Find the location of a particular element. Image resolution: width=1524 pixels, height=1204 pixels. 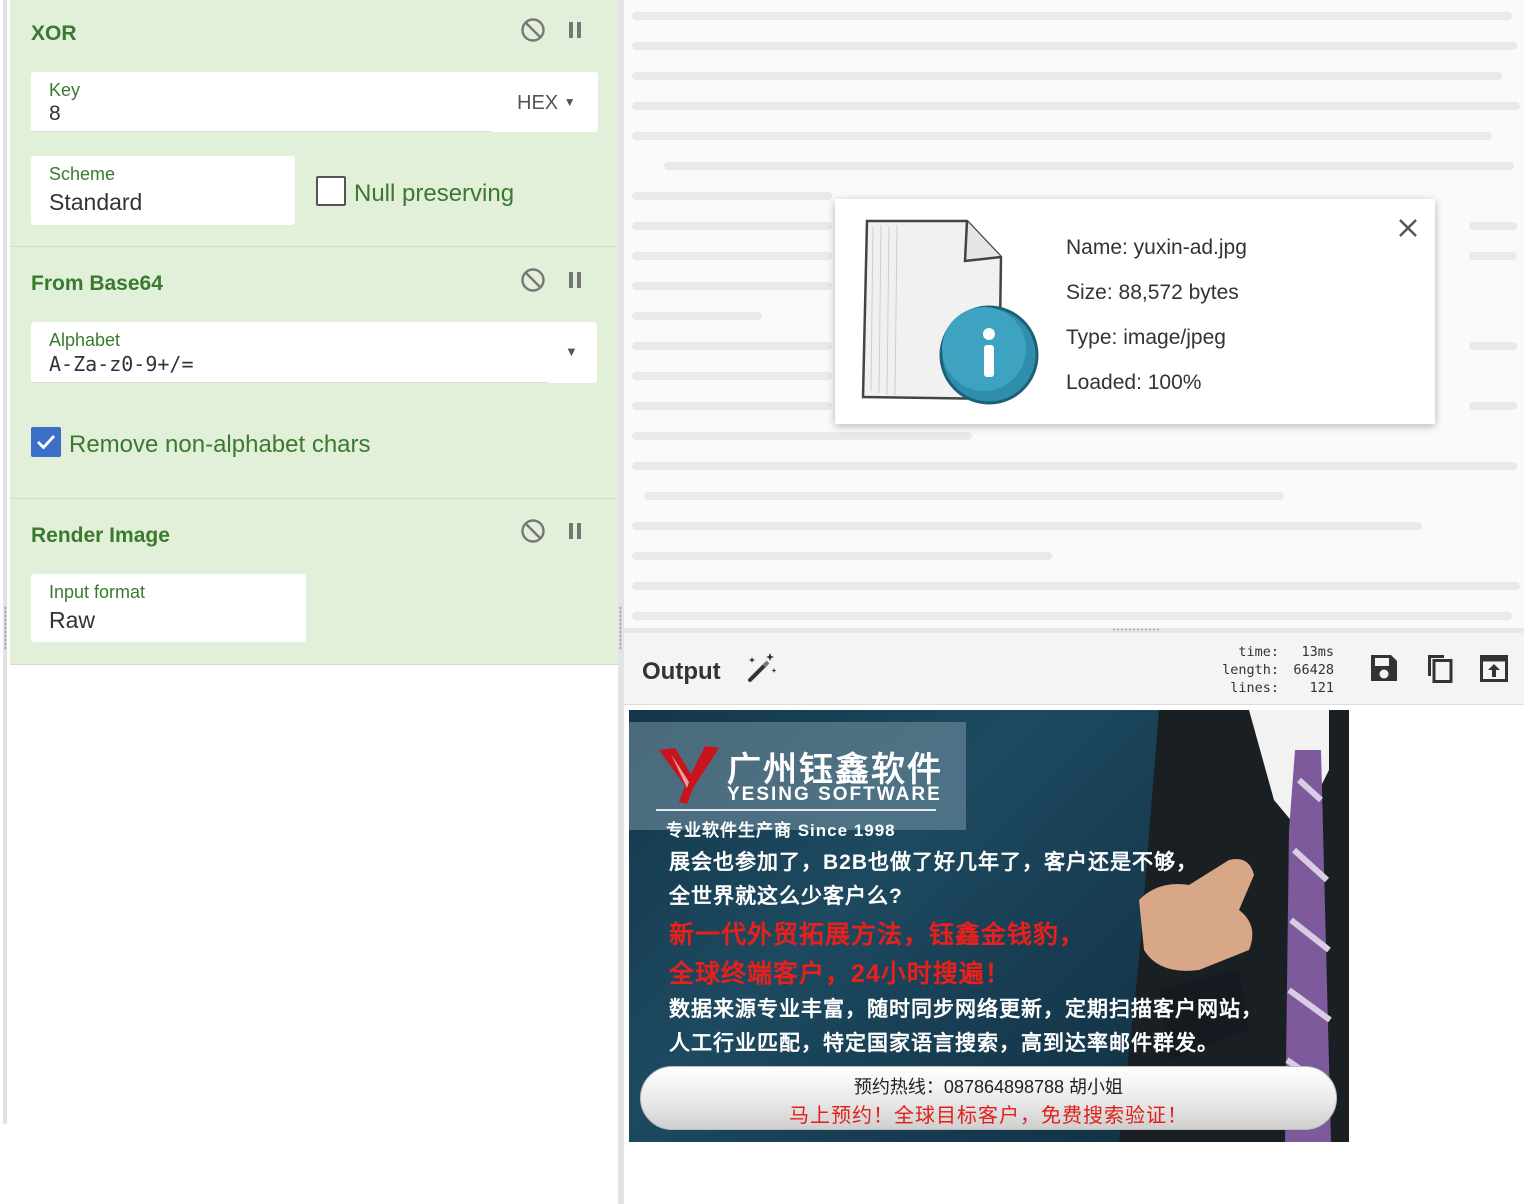

lines-value: 121 is located at coordinates (1321, 688).